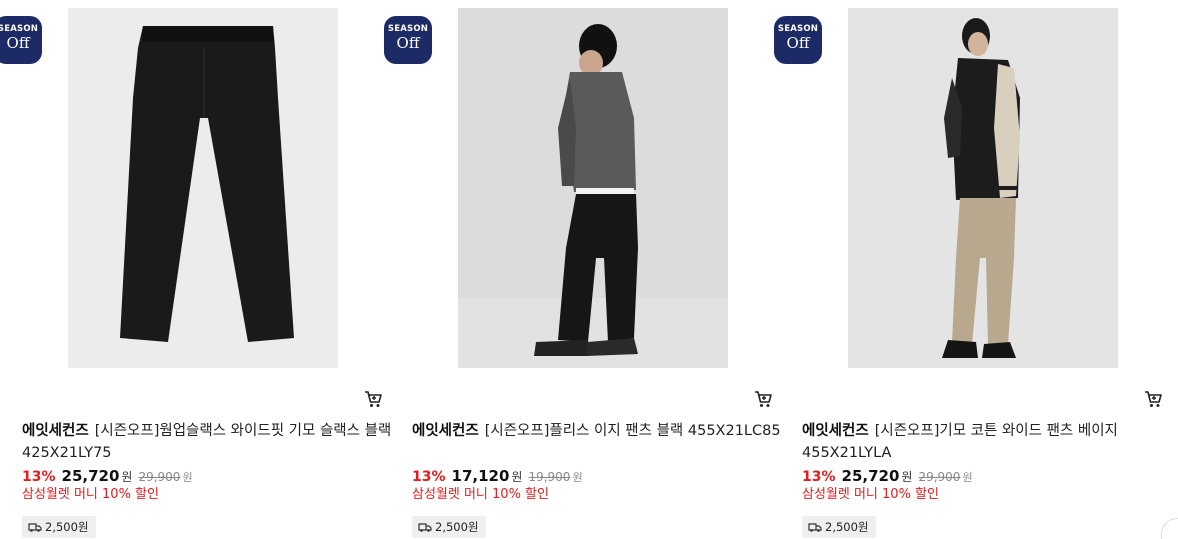 The height and width of the screenshot is (539, 1178). Describe the element at coordinates (549, 477) in the screenshot. I see `original-price: 19,900` at that location.